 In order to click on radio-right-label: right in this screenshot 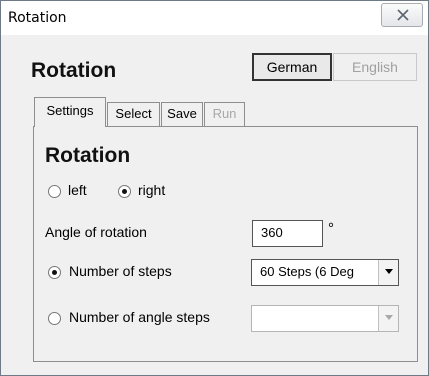, I will do `click(152, 190)`.